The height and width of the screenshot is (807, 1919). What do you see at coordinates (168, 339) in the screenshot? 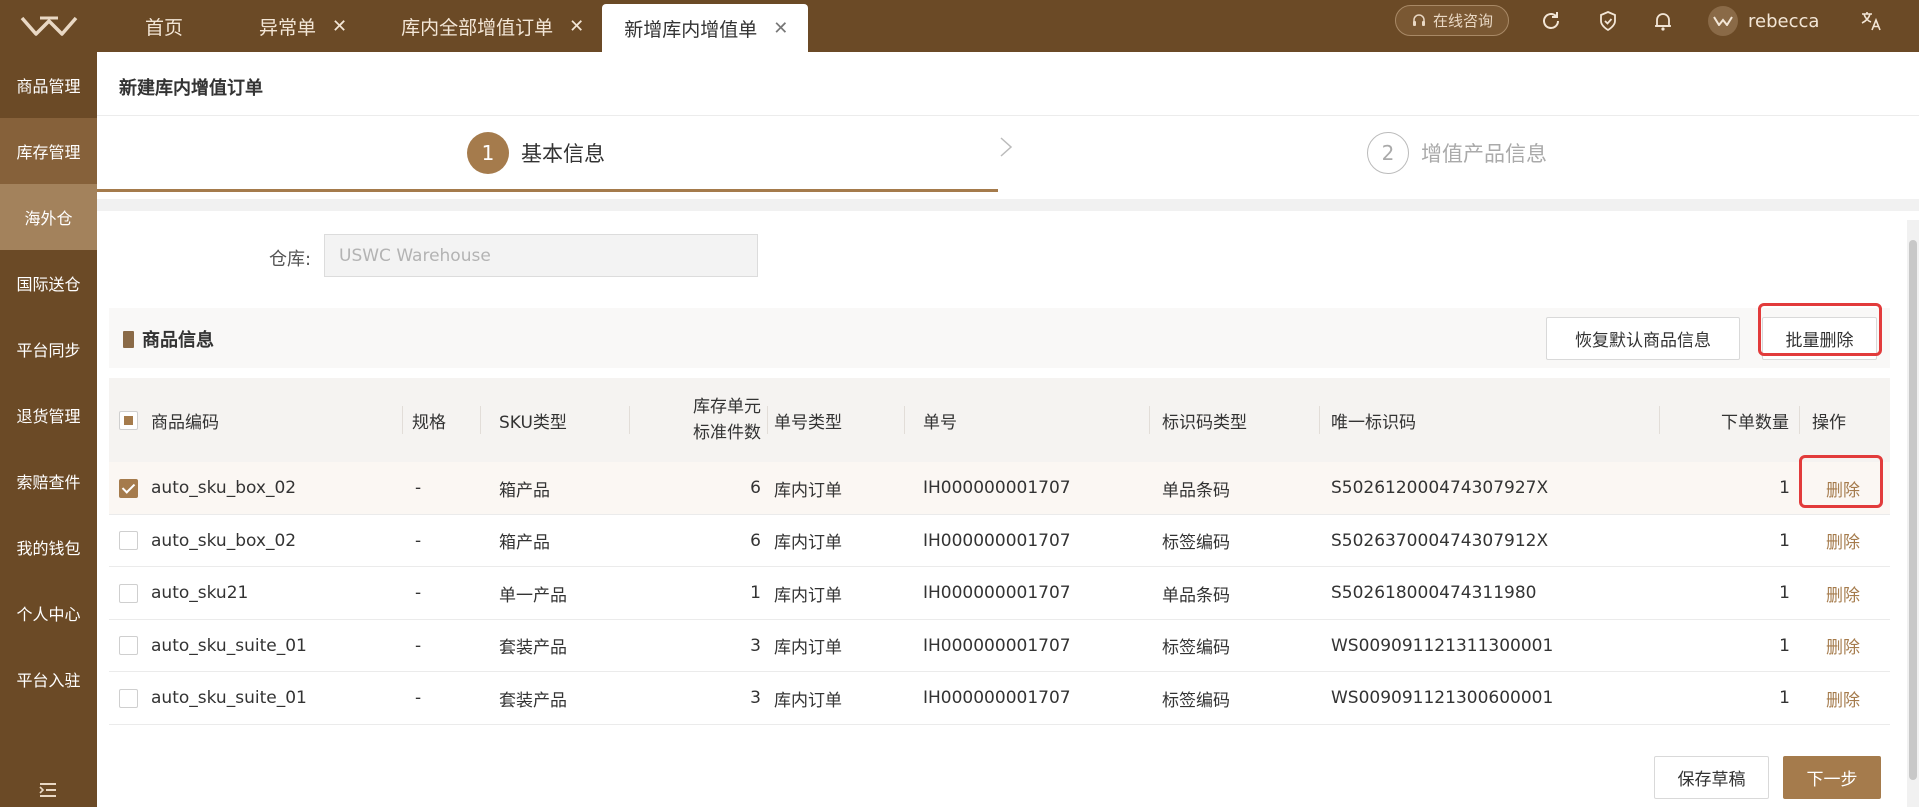
I see `section-title: 商品信息` at bounding box center [168, 339].